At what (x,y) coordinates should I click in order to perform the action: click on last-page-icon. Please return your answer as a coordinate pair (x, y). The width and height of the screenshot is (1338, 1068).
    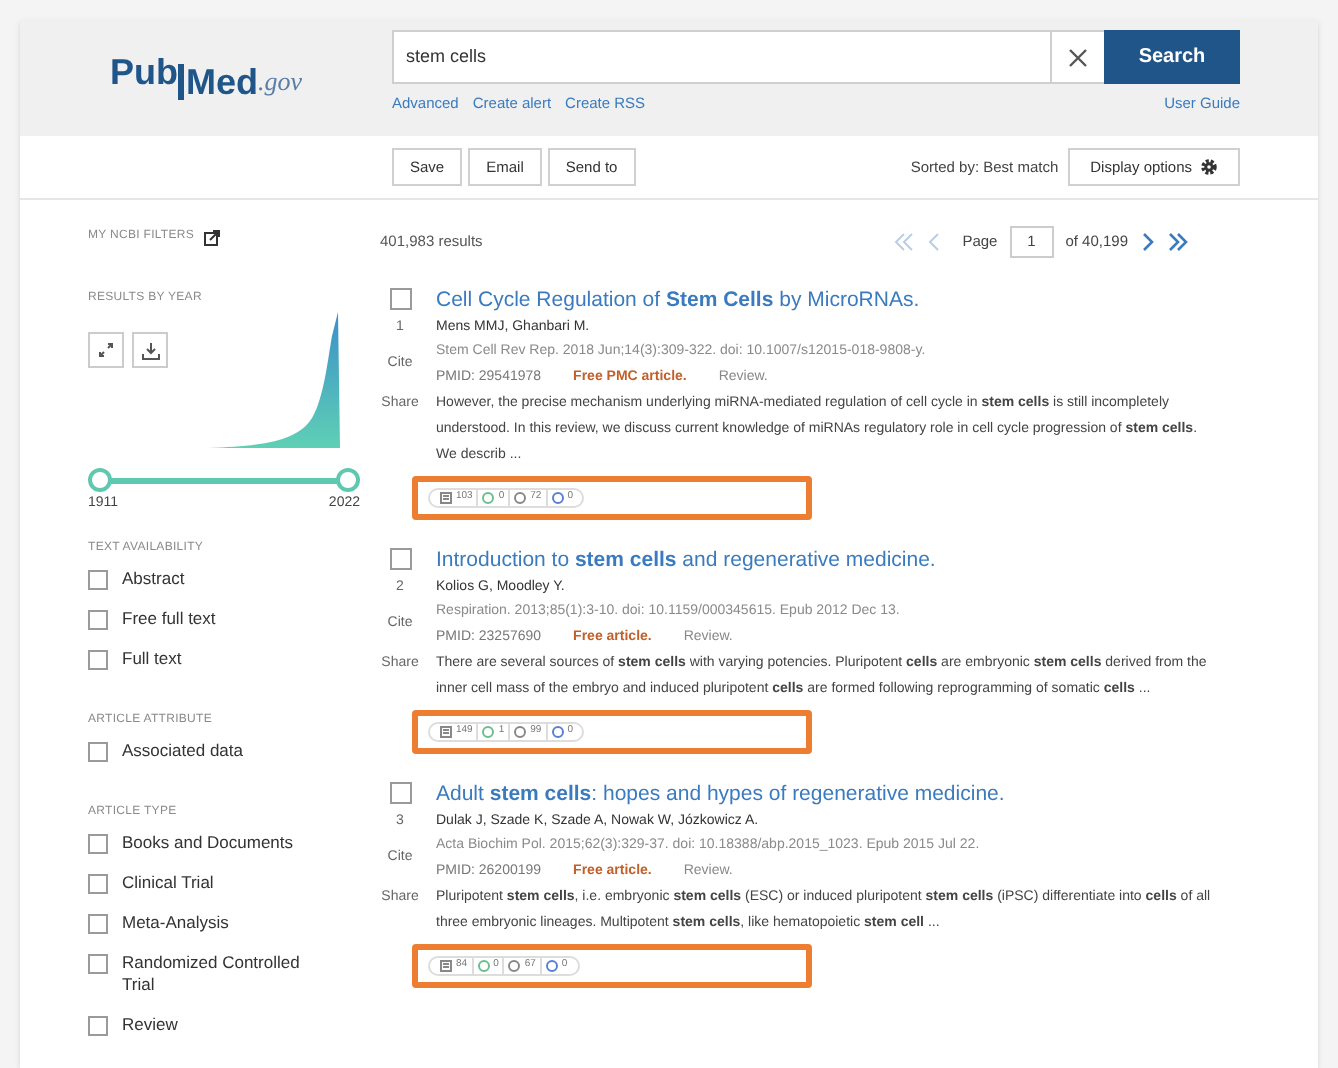
    Looking at the image, I should click on (1178, 242).